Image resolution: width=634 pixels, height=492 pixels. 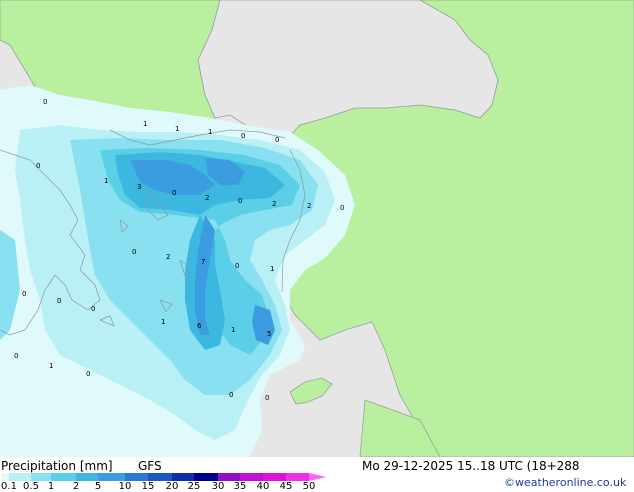 What do you see at coordinates (240, 486) in the screenshot?
I see `scale-tick-label: 35` at bounding box center [240, 486].